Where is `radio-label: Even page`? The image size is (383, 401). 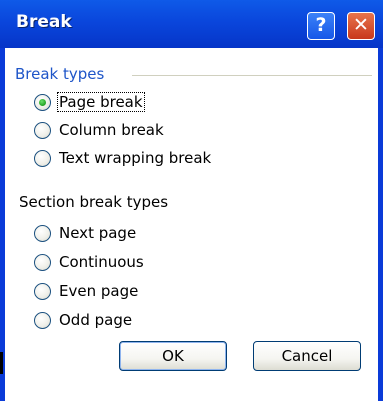 radio-label: Even page is located at coordinates (99, 291).